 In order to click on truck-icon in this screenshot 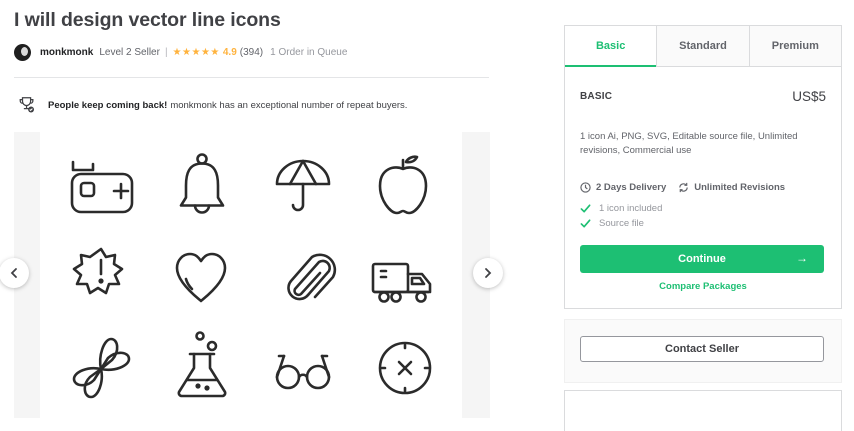, I will do `click(401, 282)`.